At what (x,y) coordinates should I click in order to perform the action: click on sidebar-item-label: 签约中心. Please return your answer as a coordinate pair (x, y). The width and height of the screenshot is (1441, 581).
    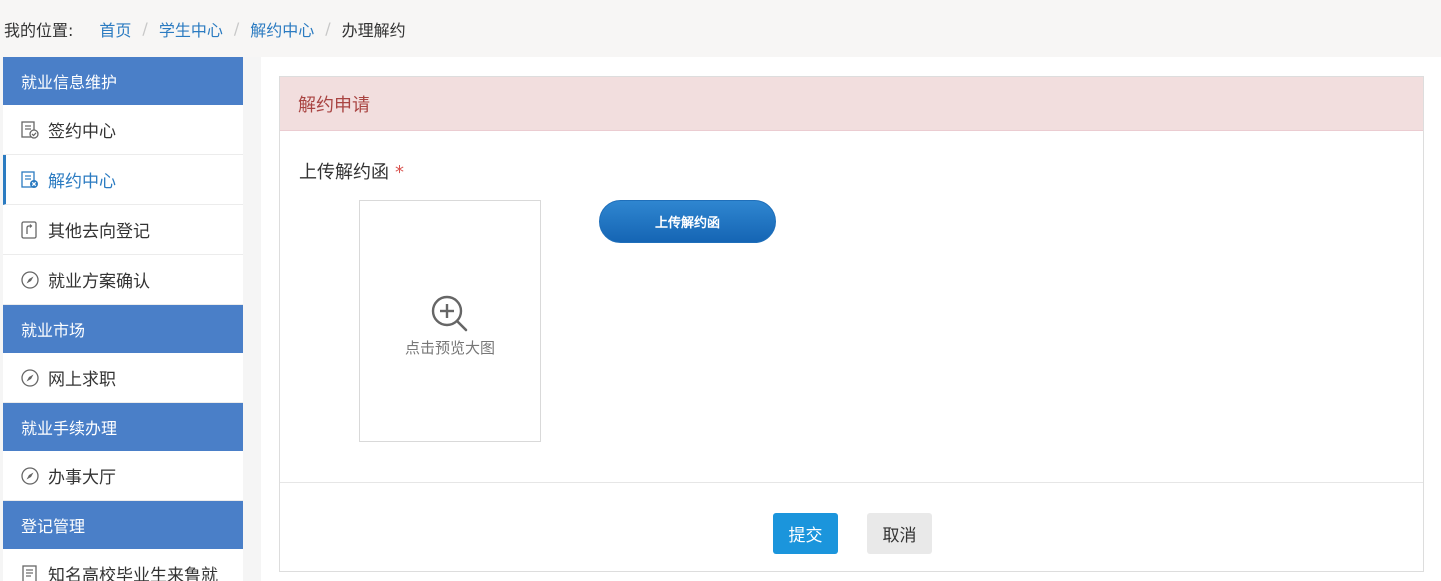
    Looking at the image, I should click on (82, 132).